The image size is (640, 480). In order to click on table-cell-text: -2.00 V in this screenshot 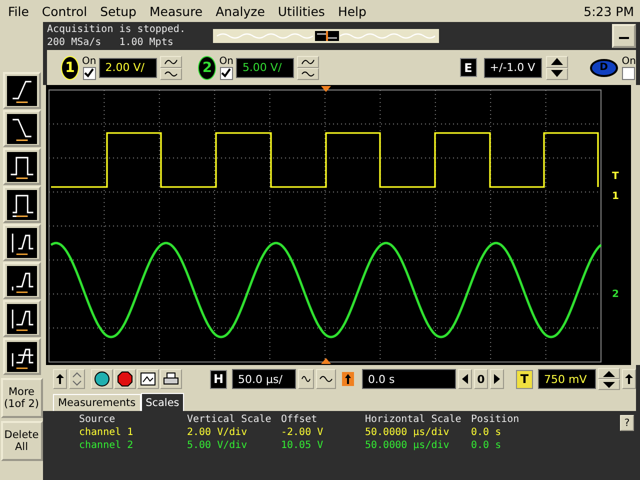, I will do `click(302, 432)`.